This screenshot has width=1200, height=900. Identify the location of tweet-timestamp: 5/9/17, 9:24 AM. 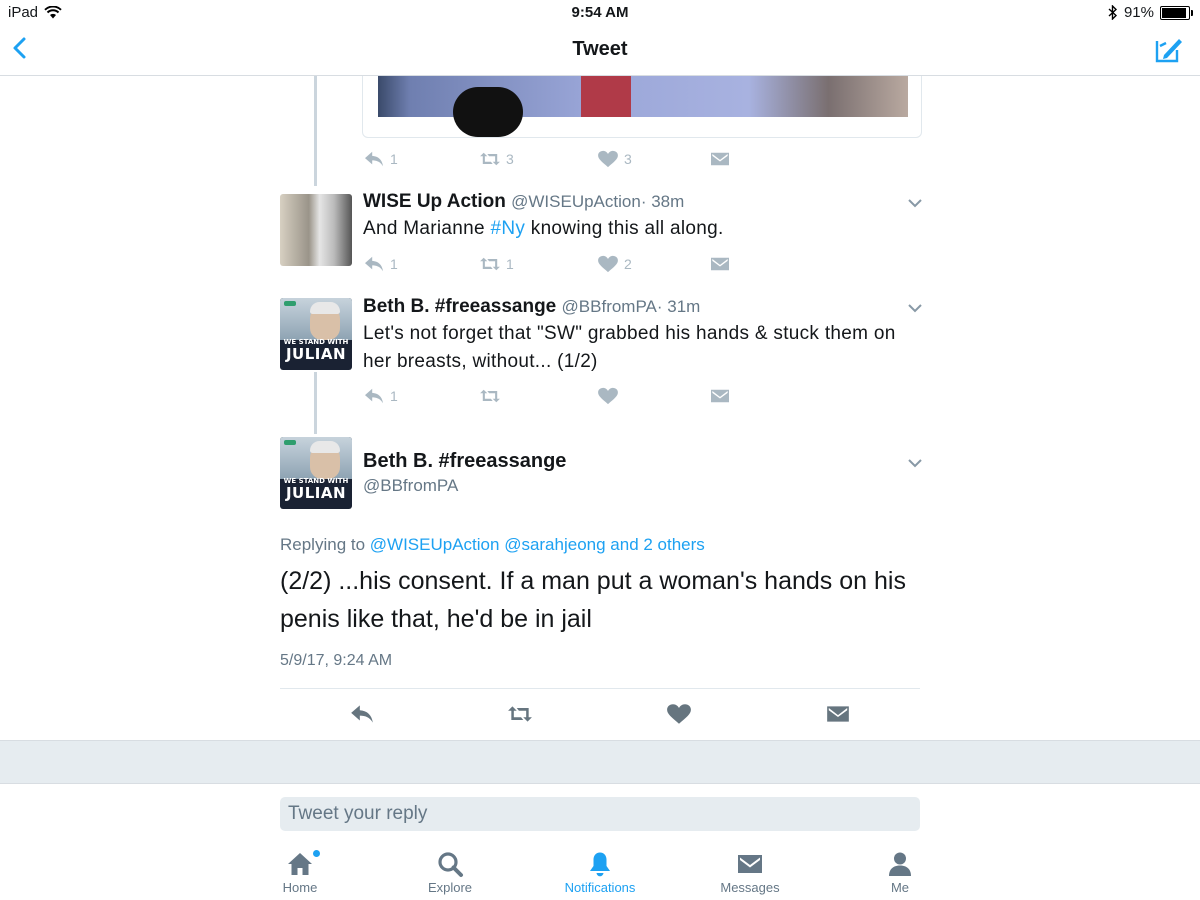
(336, 660).